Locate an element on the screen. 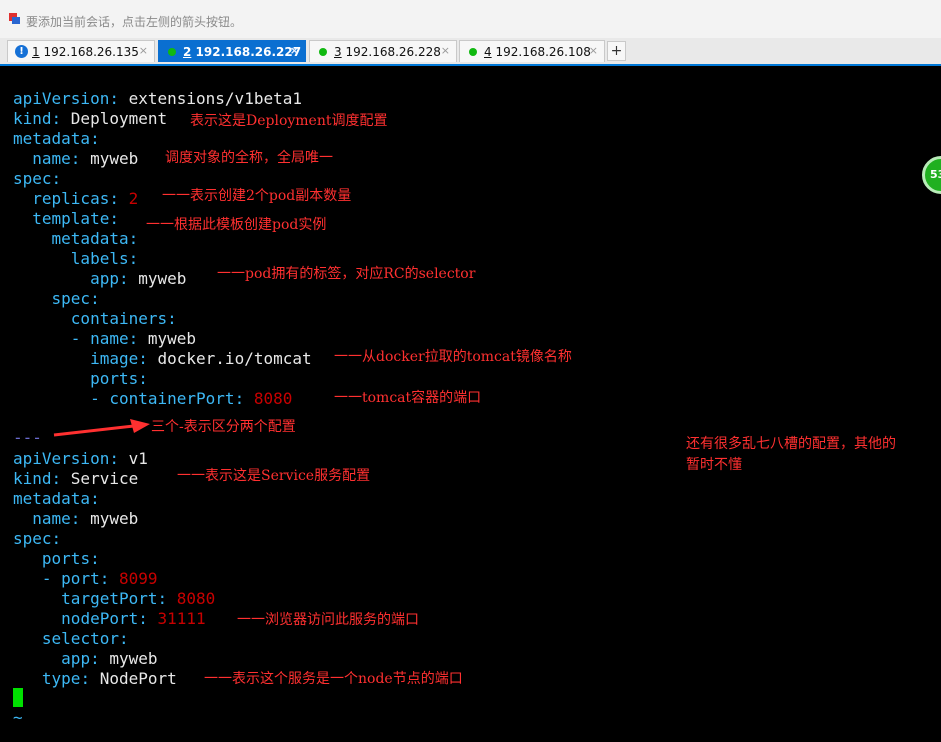 This screenshot has height=742, width=941. tab-session-4: 4 192.168.26.108 × is located at coordinates (532, 51).